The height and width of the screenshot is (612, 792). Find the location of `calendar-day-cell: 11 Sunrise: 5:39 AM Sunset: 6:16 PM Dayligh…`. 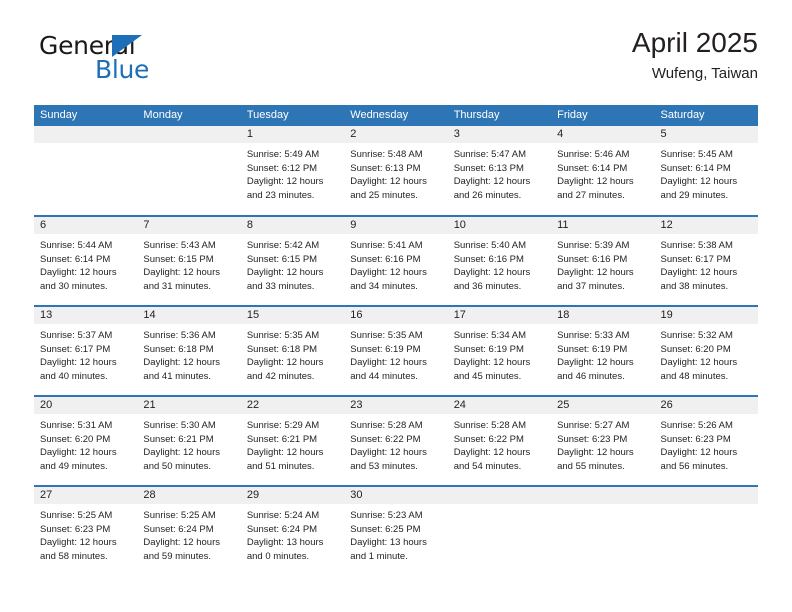

calendar-day-cell: 11 Sunrise: 5:39 AM Sunset: 6:16 PM Dayligh… is located at coordinates (603, 260).